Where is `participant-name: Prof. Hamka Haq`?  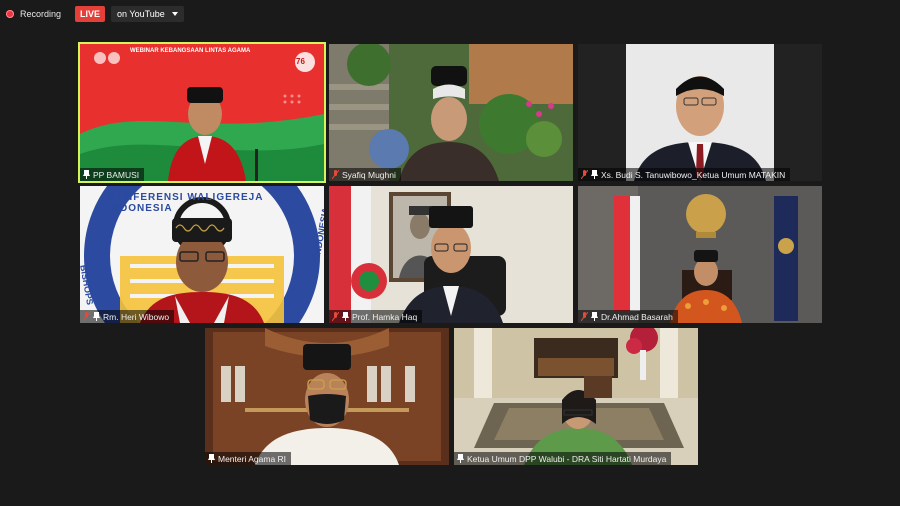
participant-name: Prof. Hamka Haq is located at coordinates (385, 316).